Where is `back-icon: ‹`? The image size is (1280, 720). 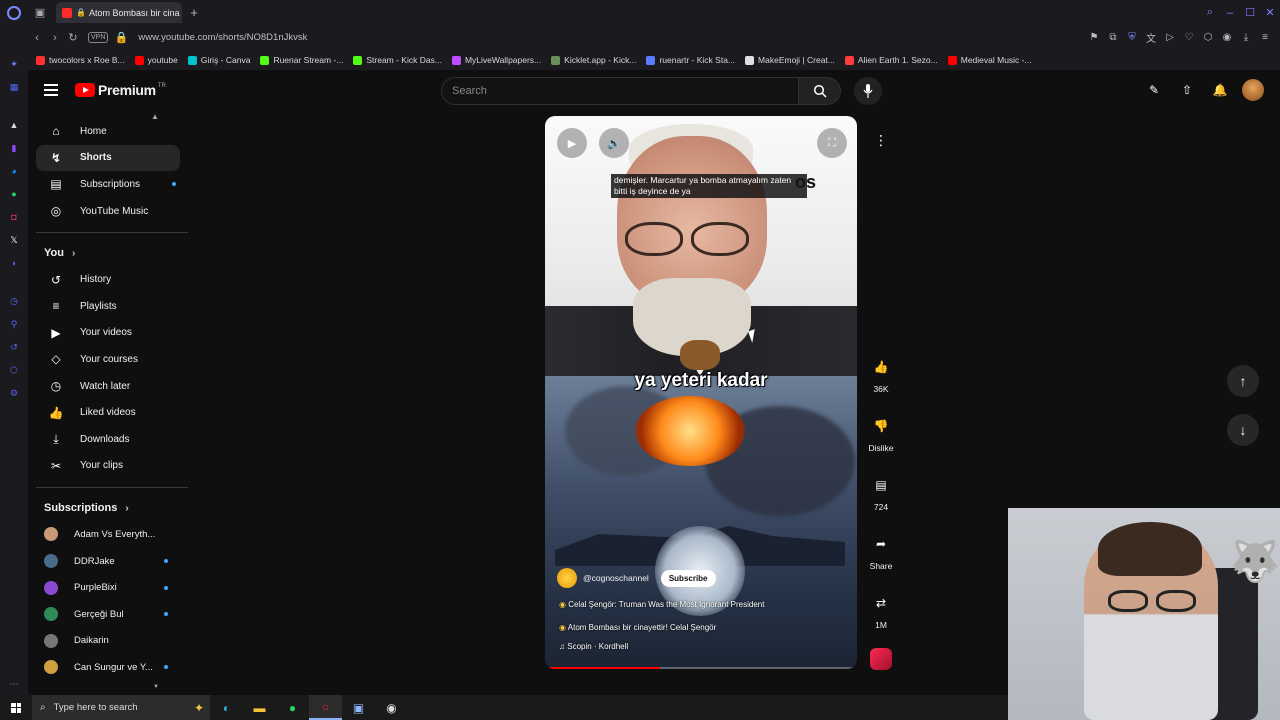 back-icon: ‹ is located at coordinates (37, 38).